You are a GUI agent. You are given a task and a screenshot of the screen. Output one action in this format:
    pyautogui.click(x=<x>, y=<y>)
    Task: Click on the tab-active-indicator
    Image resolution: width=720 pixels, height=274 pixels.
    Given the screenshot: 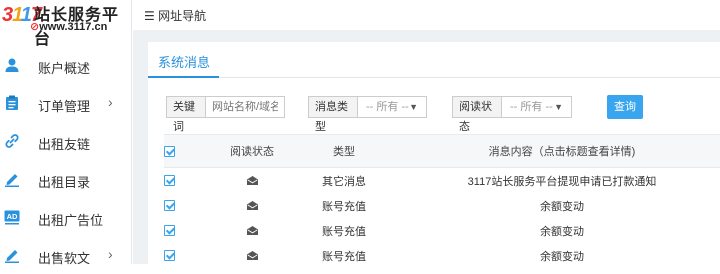 What is the action you would take?
    pyautogui.click(x=183, y=77)
    